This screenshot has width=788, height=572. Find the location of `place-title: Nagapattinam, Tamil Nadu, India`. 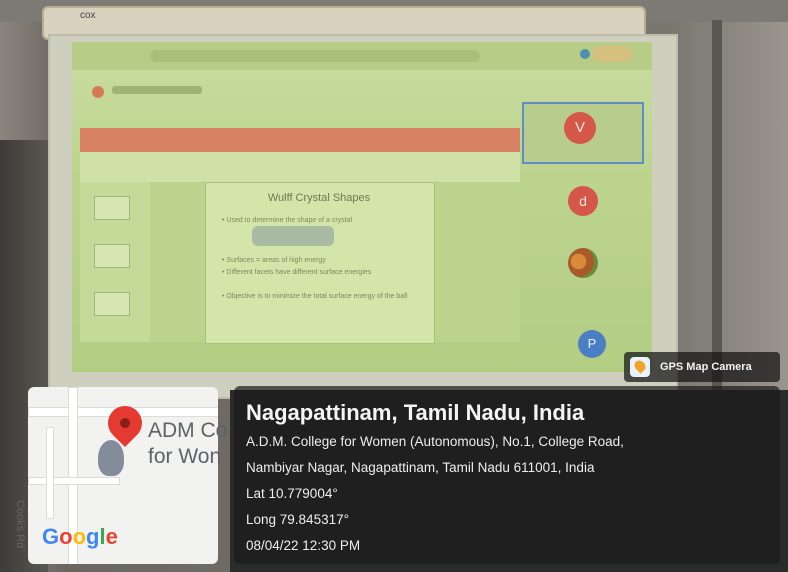

place-title: Nagapattinam, Tamil Nadu, India is located at coordinates (415, 412).